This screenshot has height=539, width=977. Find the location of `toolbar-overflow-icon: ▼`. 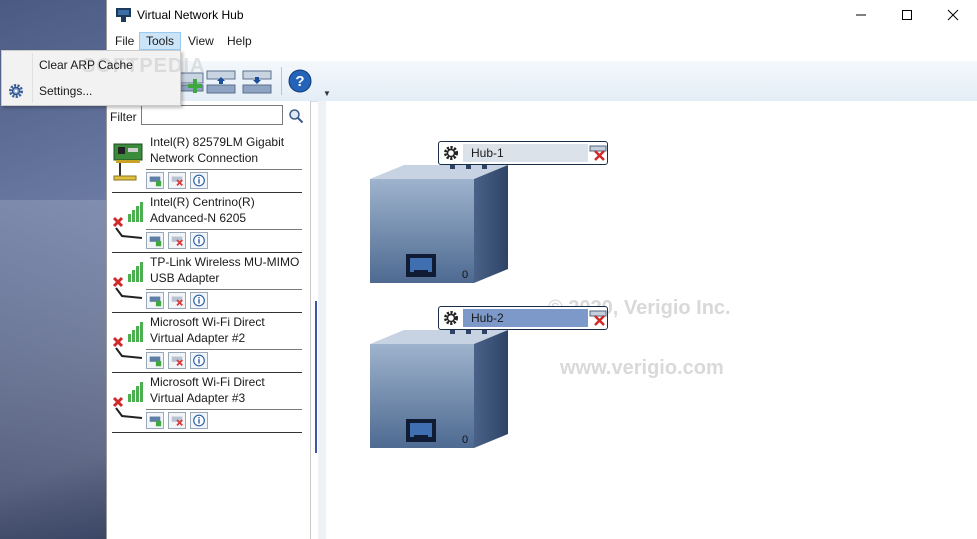

toolbar-overflow-icon: ▼ is located at coordinates (327, 93).